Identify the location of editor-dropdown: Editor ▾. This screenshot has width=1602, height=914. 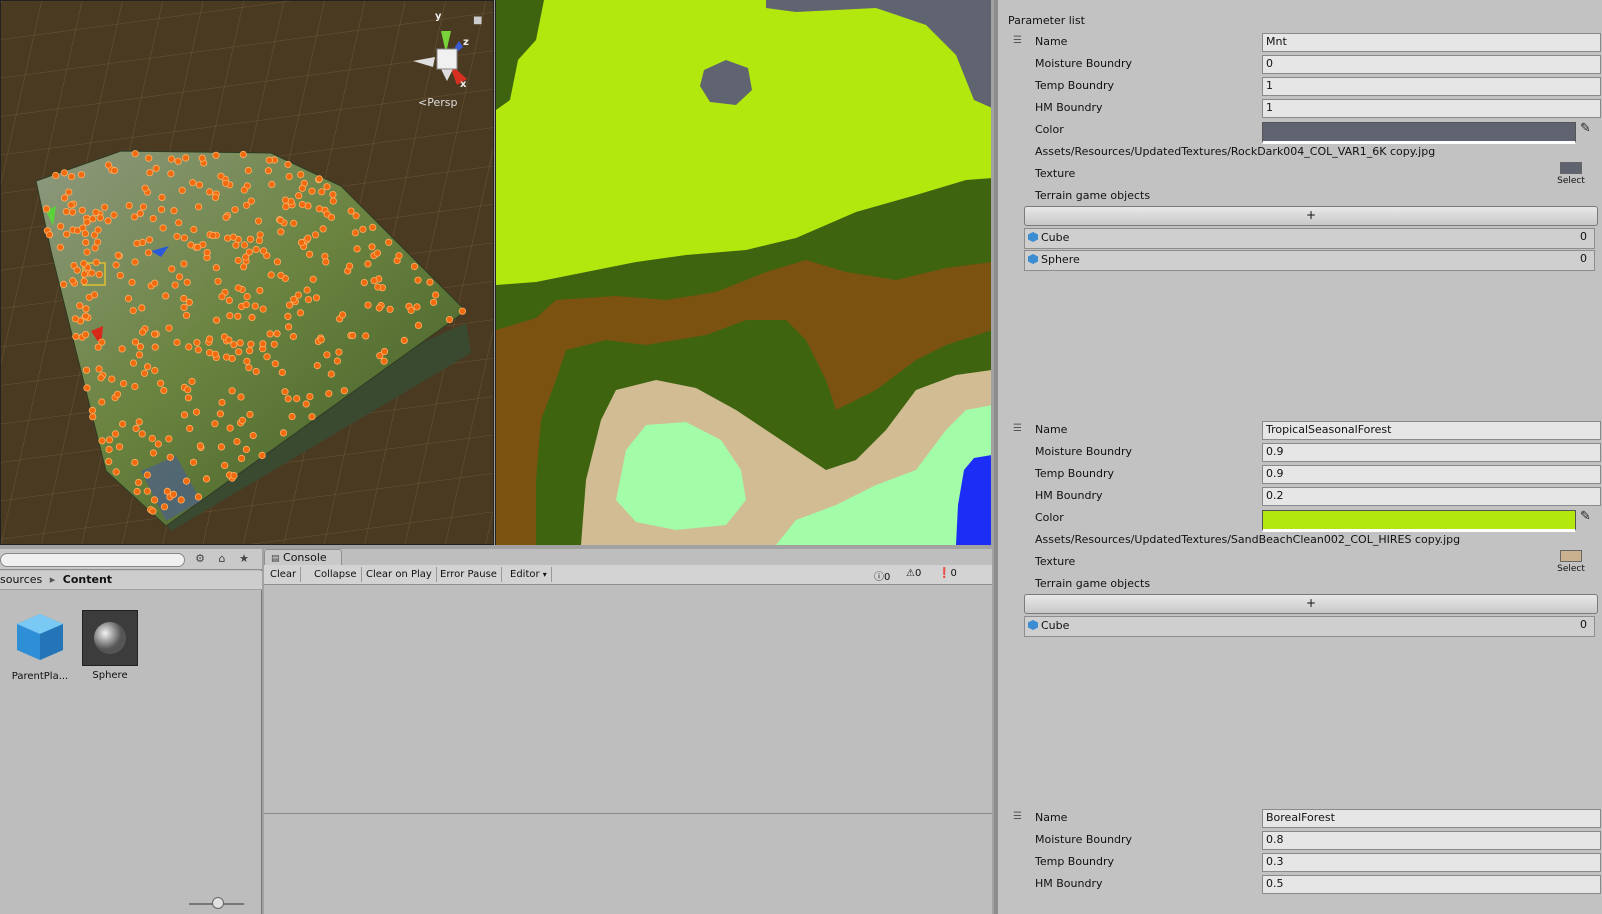
(529, 574).